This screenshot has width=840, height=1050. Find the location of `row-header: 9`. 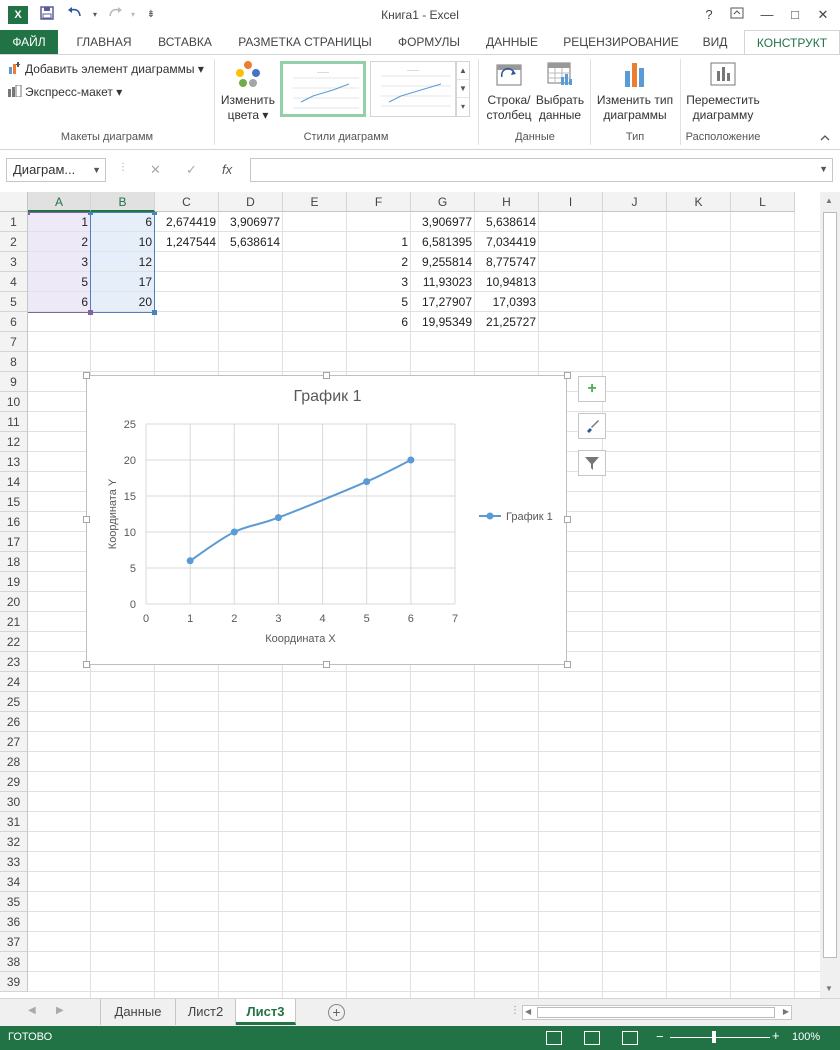

row-header: 9 is located at coordinates (14, 382).